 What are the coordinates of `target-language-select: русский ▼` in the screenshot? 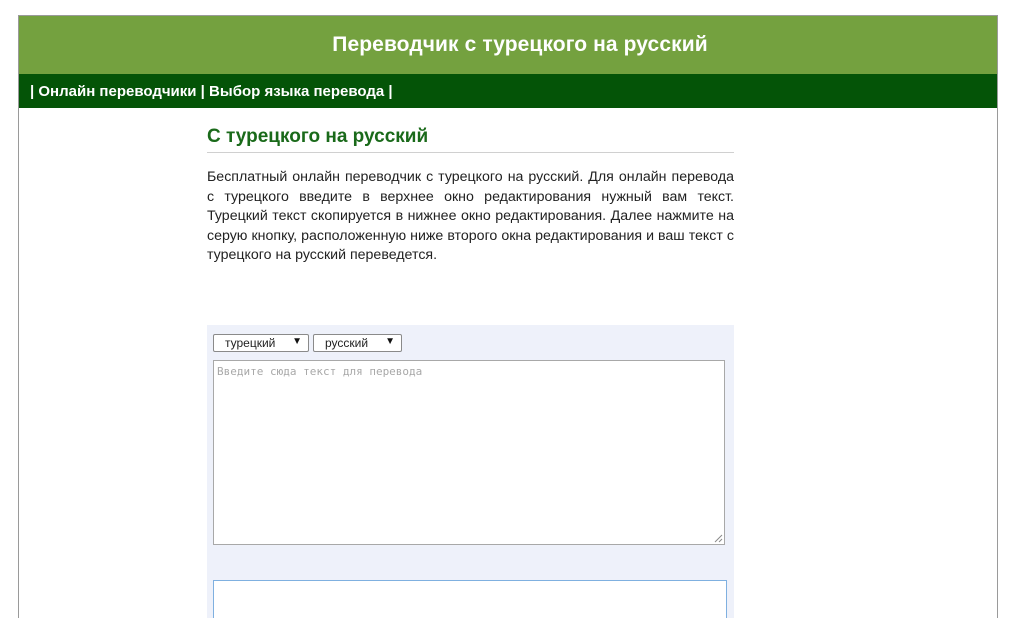 It's located at (357, 343).